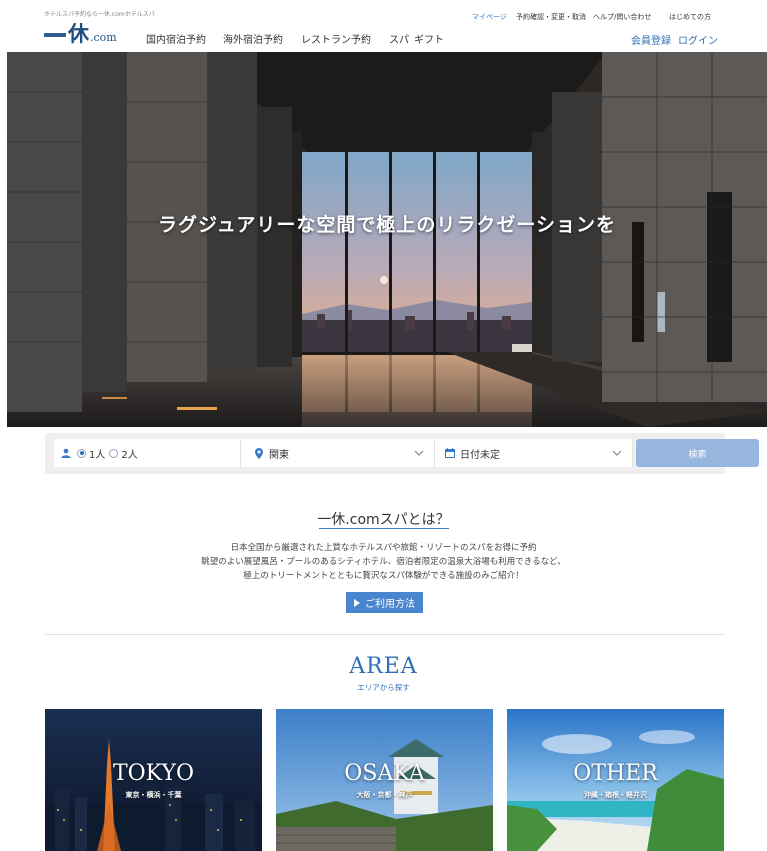 Image resolution: width=767 pixels, height=851 pixels. I want to click on login-link: ログイン, so click(698, 39).